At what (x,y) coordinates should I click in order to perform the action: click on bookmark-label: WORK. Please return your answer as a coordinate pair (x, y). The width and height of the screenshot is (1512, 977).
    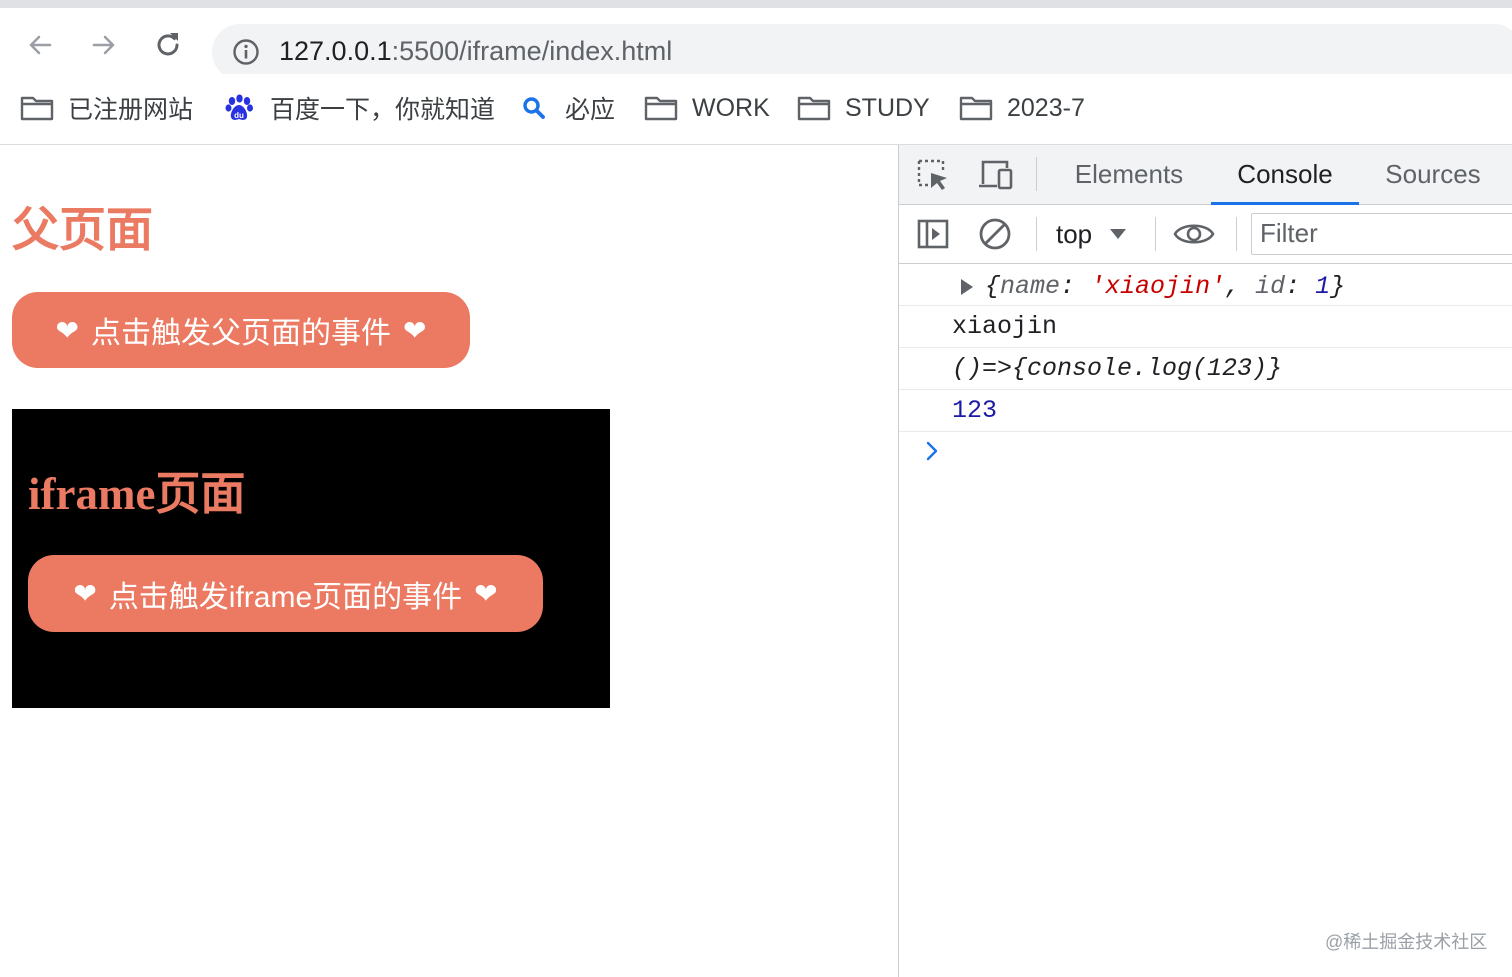
    Looking at the image, I should click on (731, 107).